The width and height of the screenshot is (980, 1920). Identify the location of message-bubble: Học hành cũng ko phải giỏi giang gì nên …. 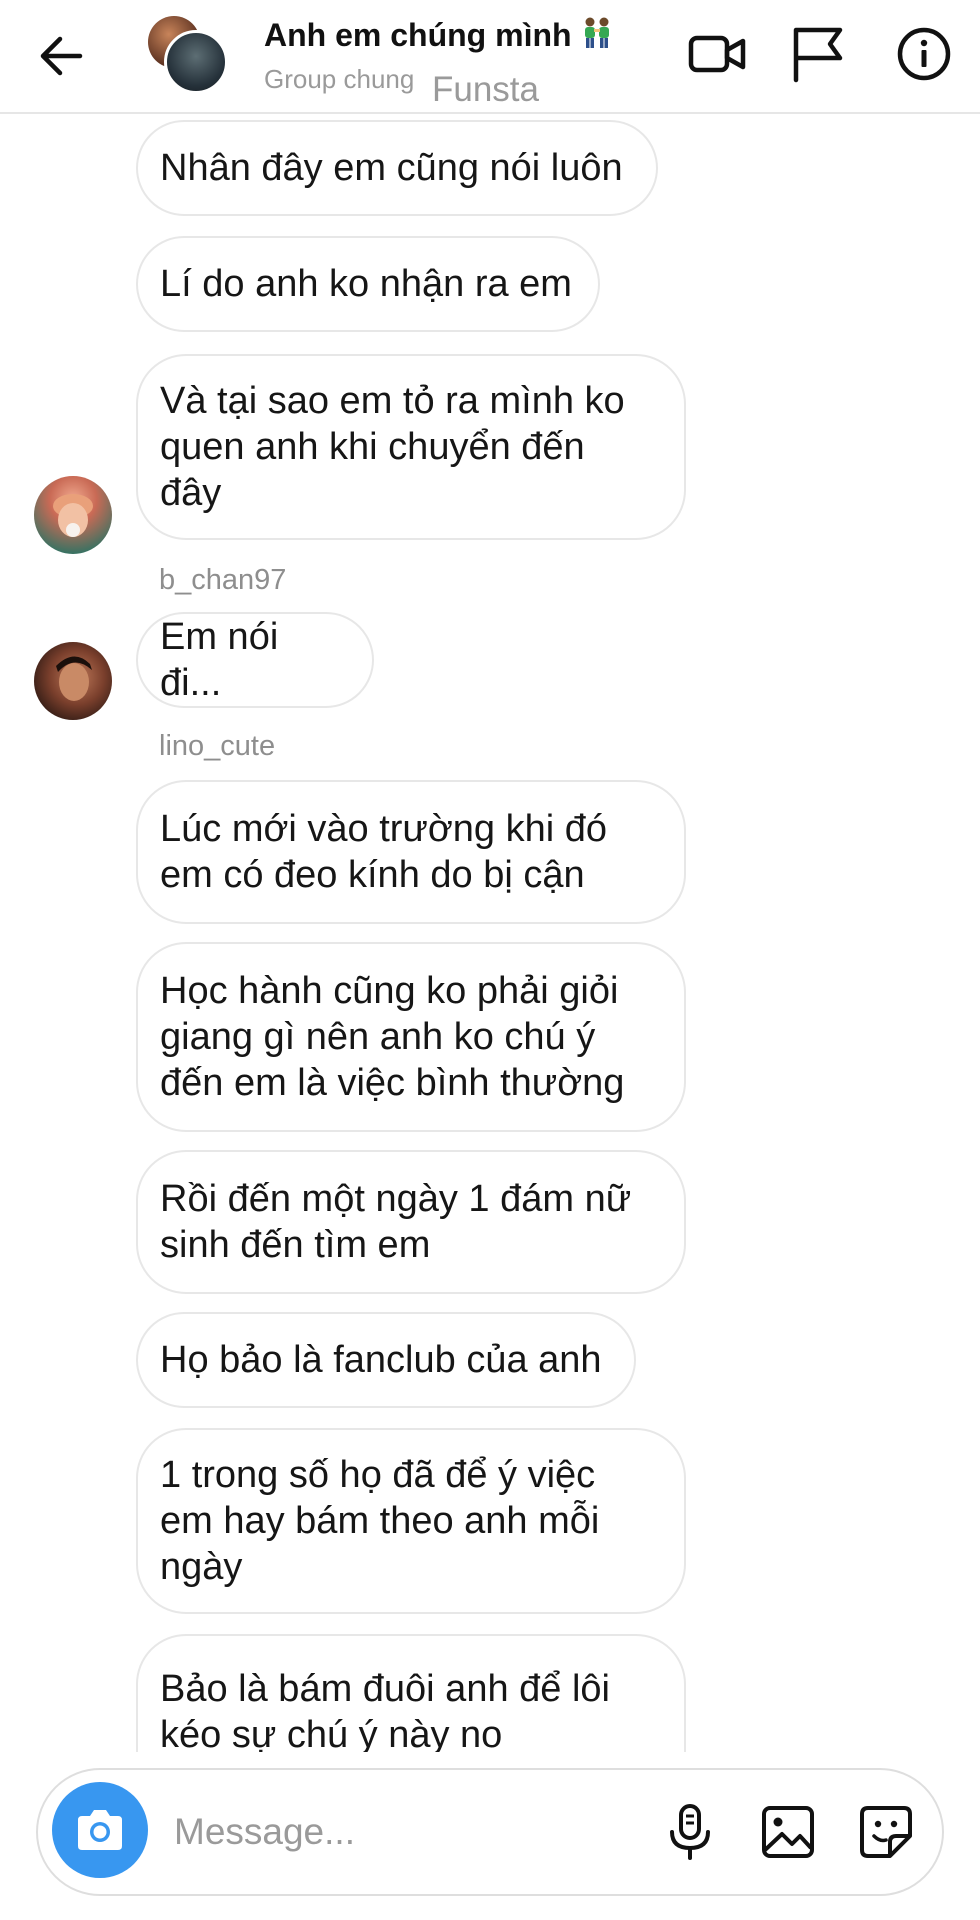
(411, 1037).